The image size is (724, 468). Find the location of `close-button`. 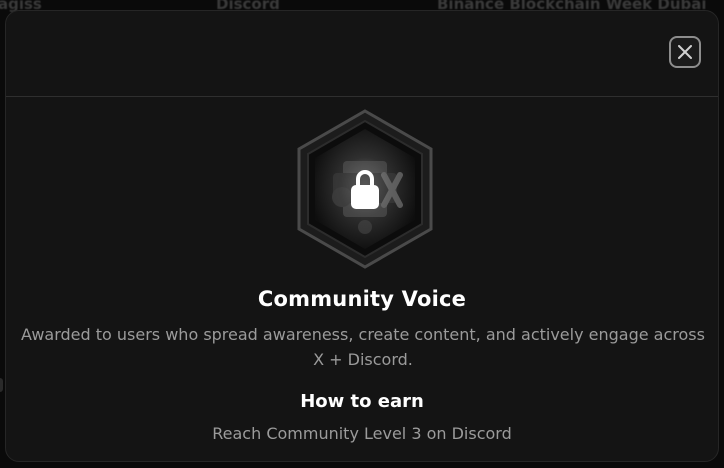

close-button is located at coordinates (685, 52).